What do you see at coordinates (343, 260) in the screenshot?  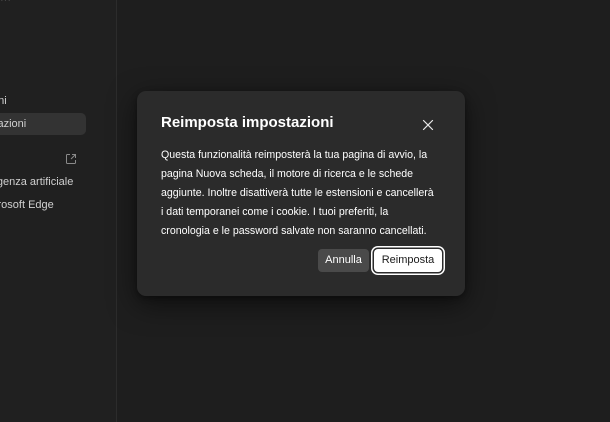 I see `cancel-button: Annulla` at bounding box center [343, 260].